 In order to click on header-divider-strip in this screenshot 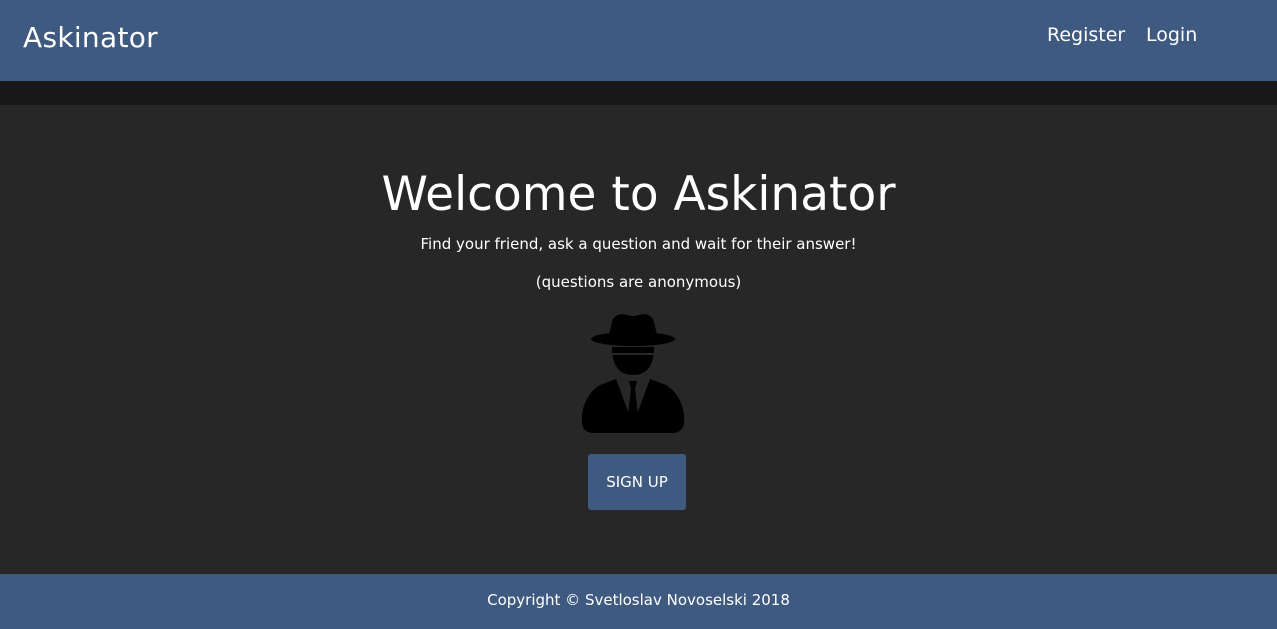, I will do `click(638, 93)`.